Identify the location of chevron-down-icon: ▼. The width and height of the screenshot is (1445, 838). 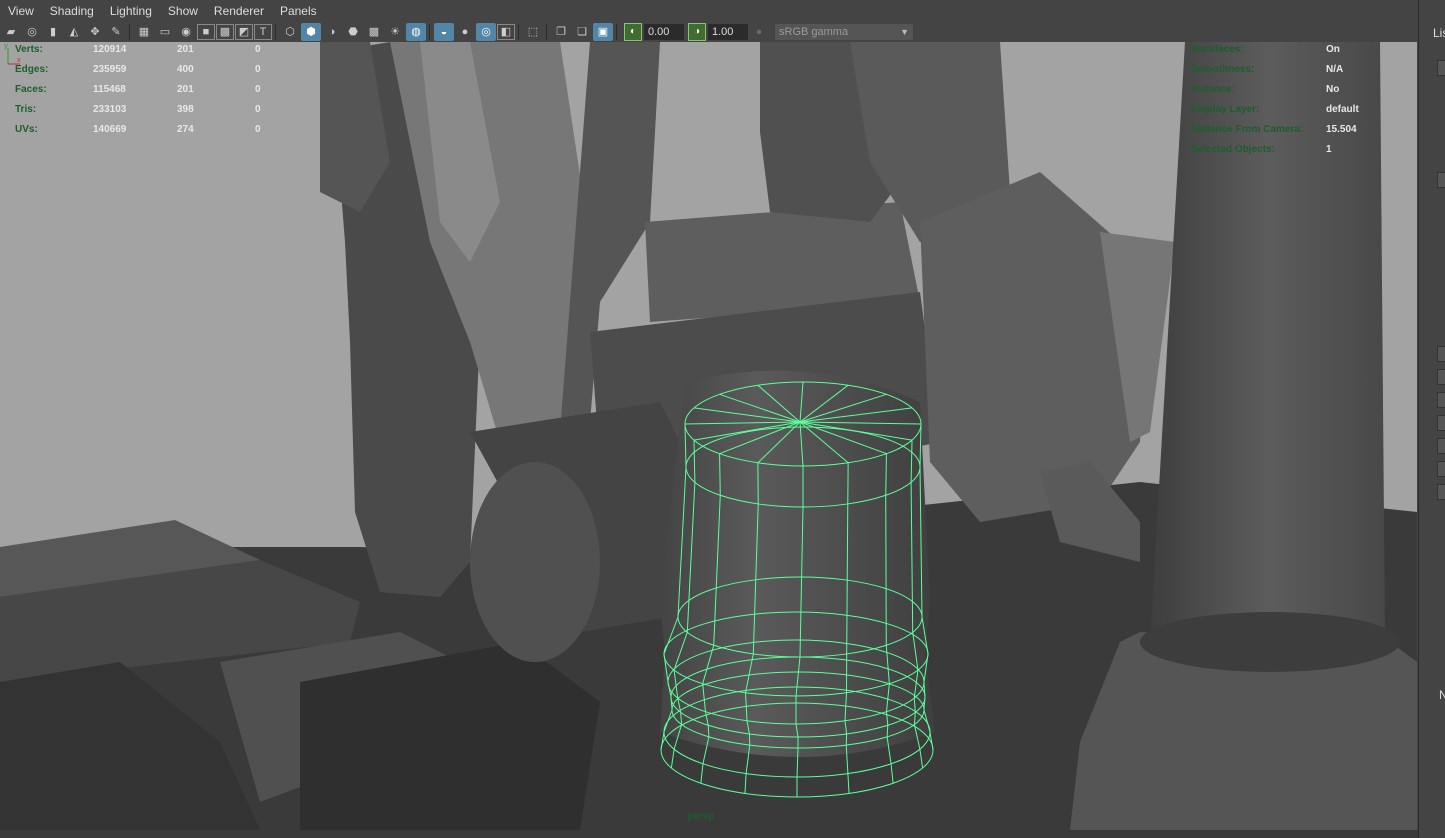
(904, 31).